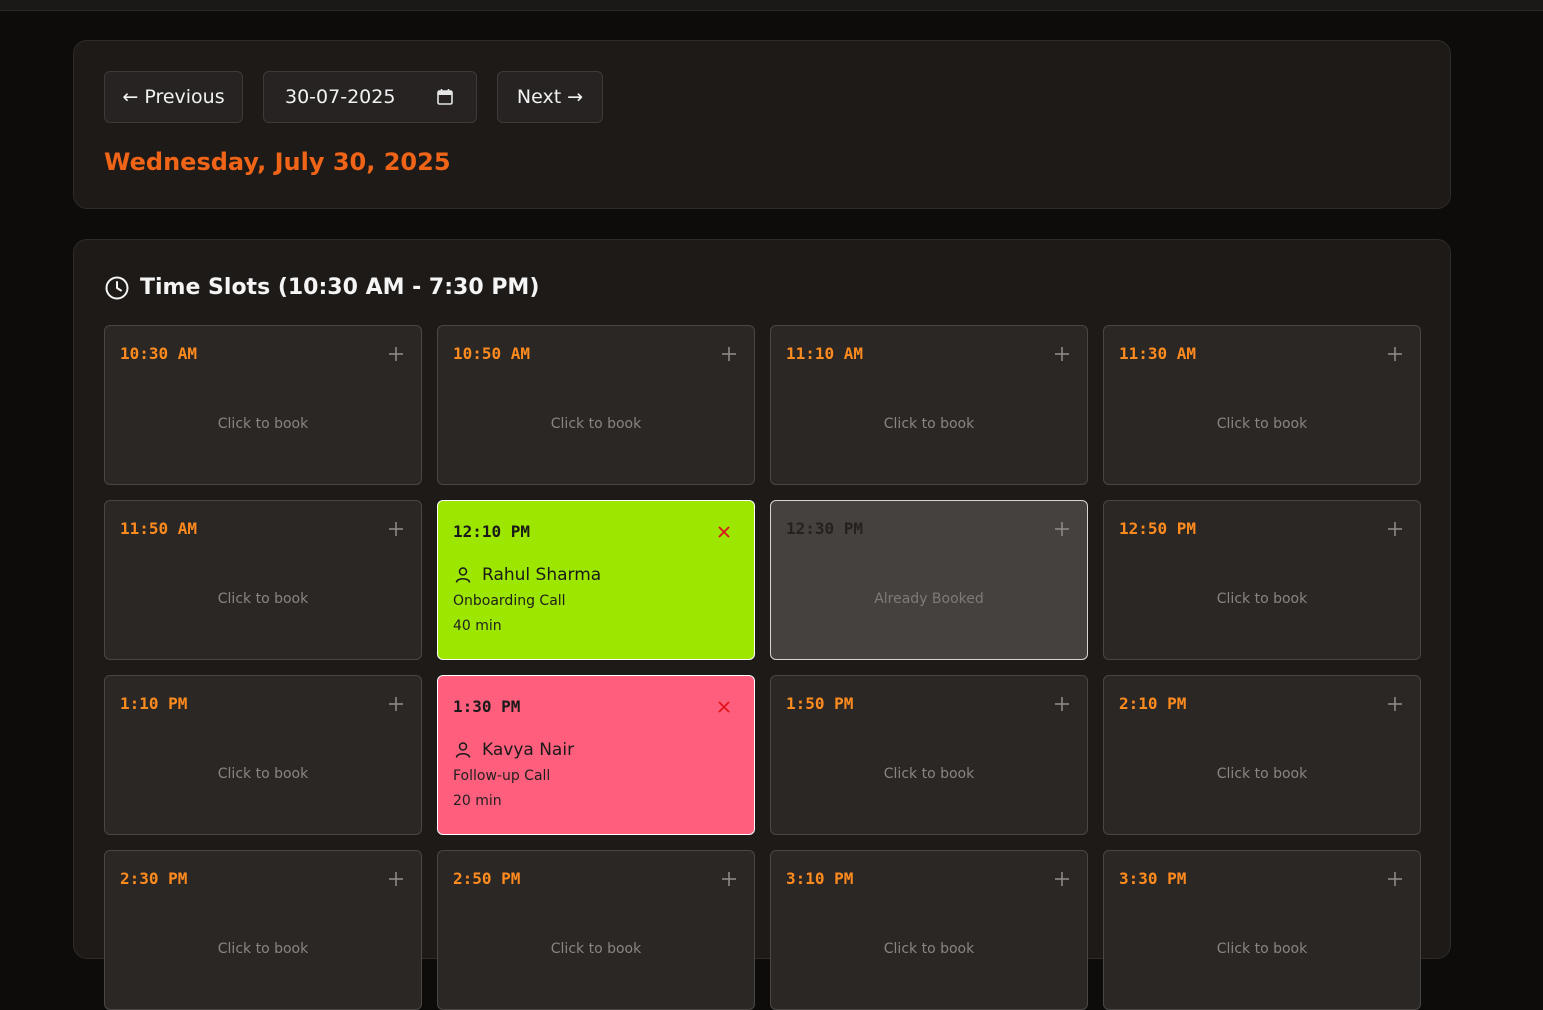  What do you see at coordinates (173, 97) in the screenshot?
I see `previous-day-button: ← Previous` at bounding box center [173, 97].